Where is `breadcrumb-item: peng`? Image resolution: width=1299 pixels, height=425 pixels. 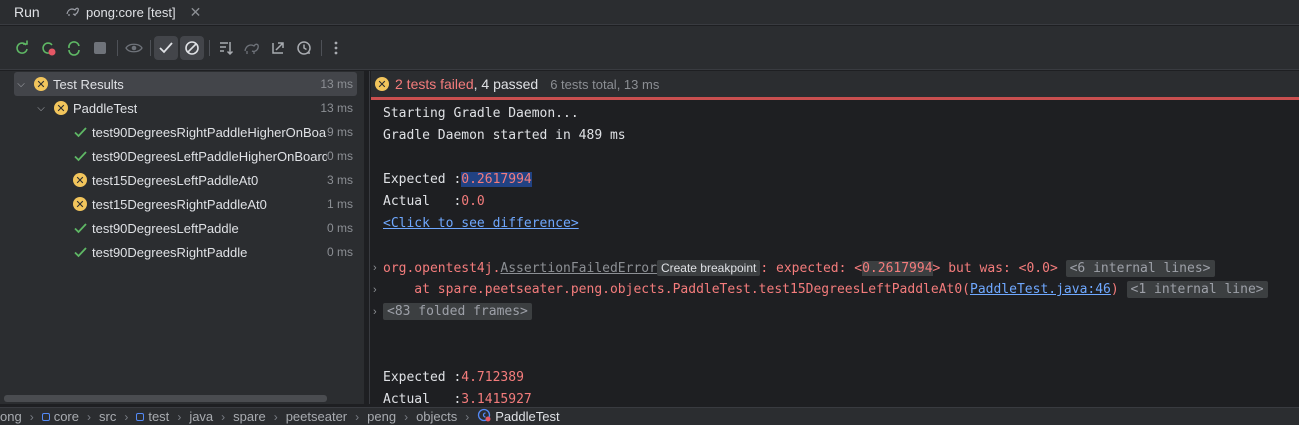
breadcrumb-item: peng is located at coordinates (381, 416).